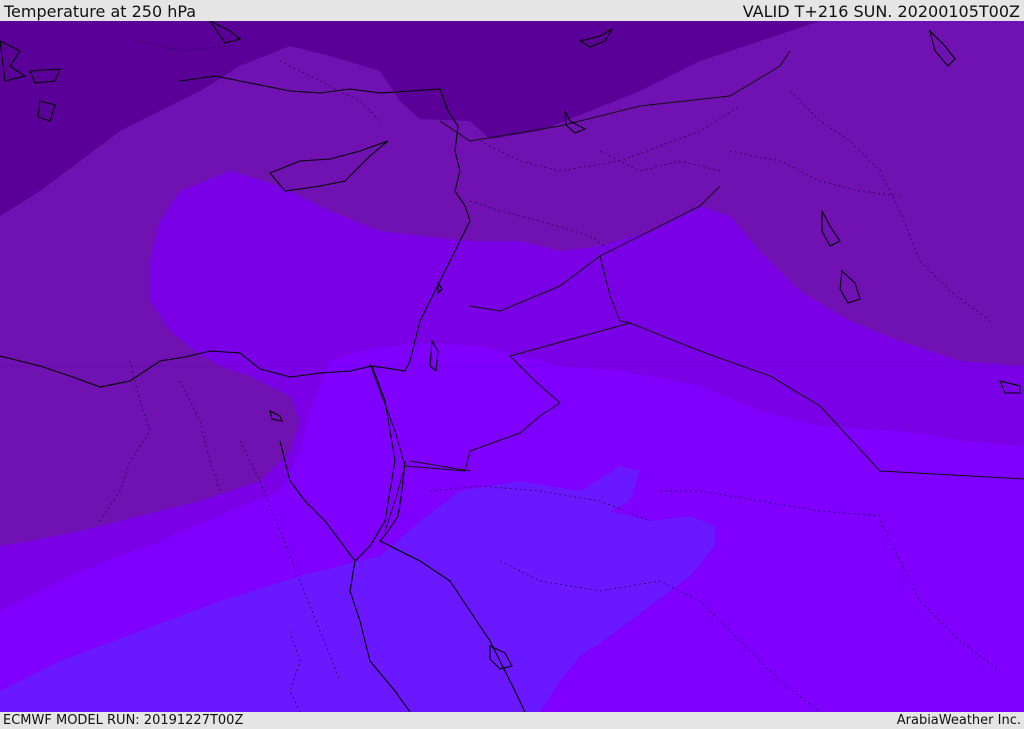 The width and height of the screenshot is (1024, 729). Describe the element at coordinates (100, 11) in the screenshot. I see `map-title: Temperature at 250 hPa` at that location.